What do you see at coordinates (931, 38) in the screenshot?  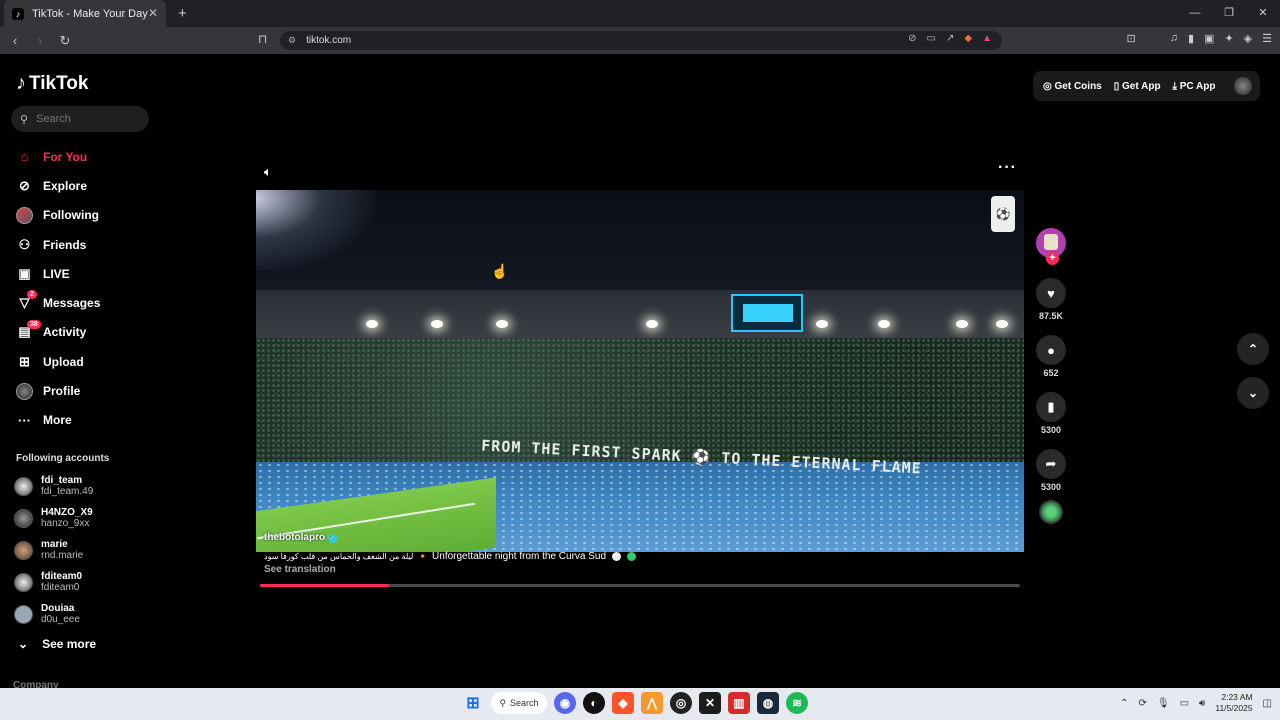 I see `cast-icon: ▭` at bounding box center [931, 38].